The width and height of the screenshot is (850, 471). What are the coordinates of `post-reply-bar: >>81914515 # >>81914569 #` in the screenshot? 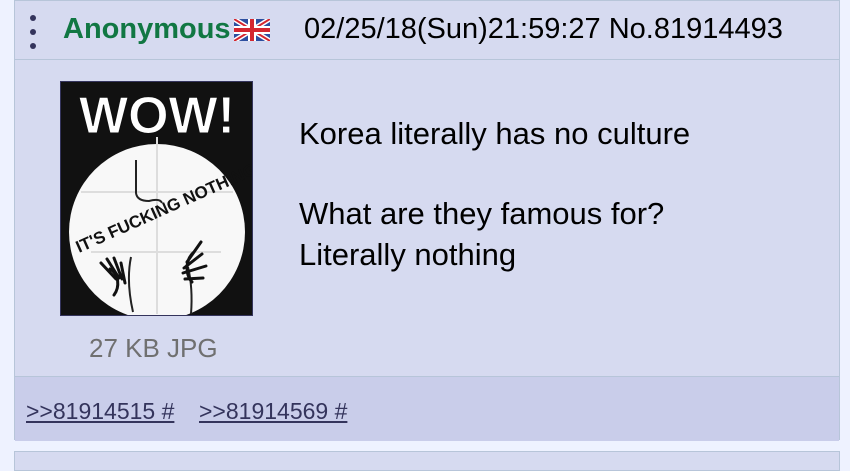 It's located at (427, 408).